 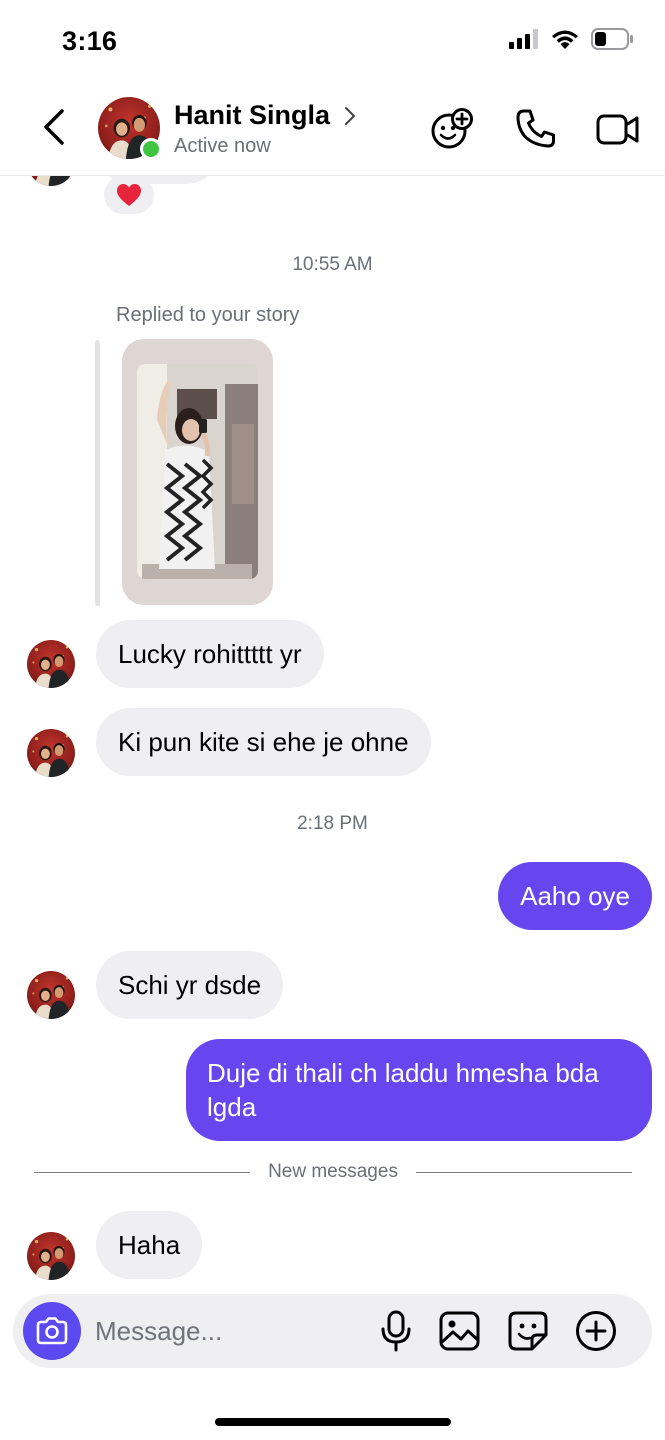 I want to click on status-bar: 3:16, so click(x=332, y=40).